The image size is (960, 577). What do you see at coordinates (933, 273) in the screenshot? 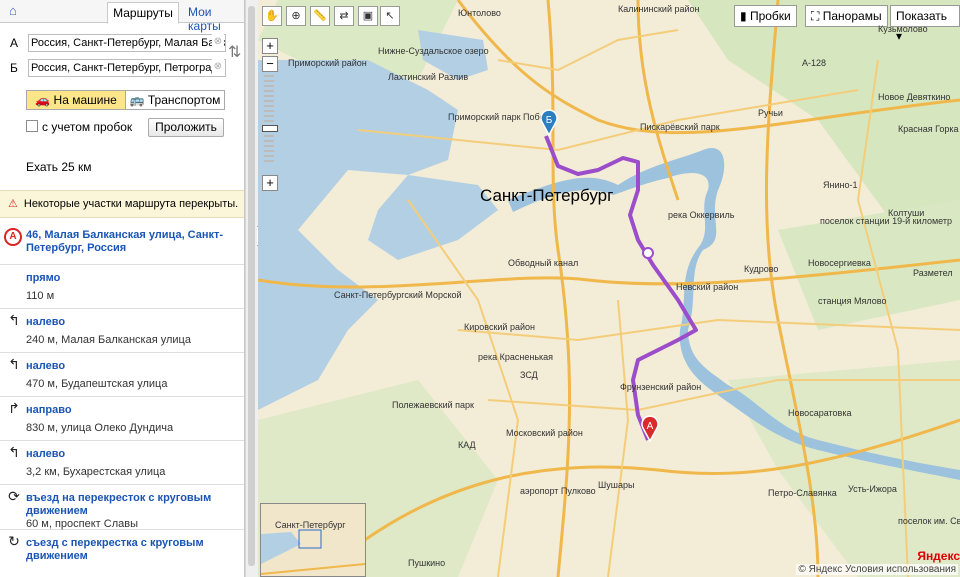
I see `map-label: Разметел` at bounding box center [933, 273].